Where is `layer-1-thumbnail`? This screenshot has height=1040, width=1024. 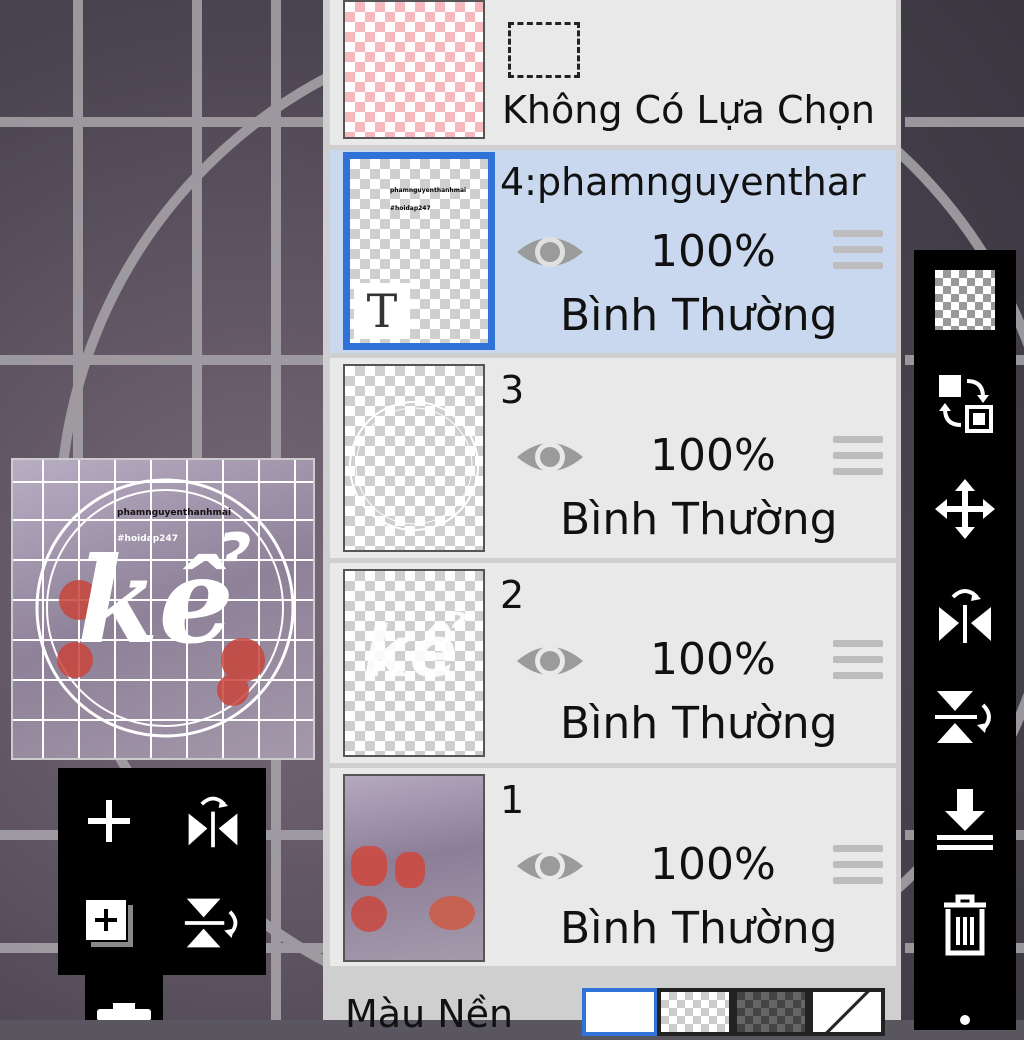
layer-1-thumbnail is located at coordinates (414, 868).